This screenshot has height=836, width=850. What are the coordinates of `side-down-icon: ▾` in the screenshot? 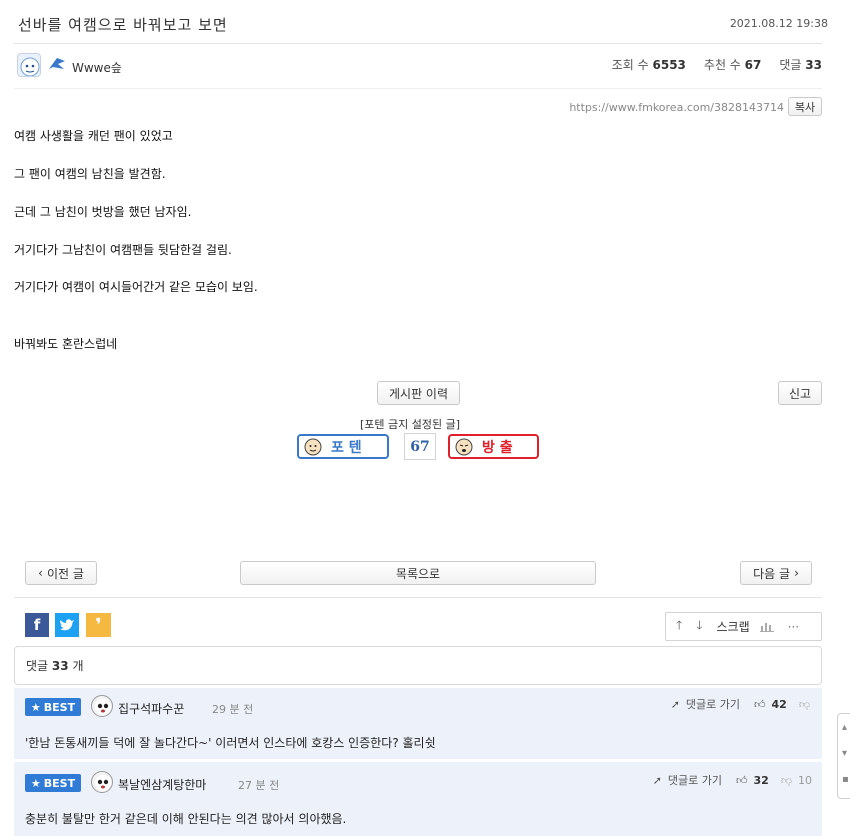 It's located at (844, 753).